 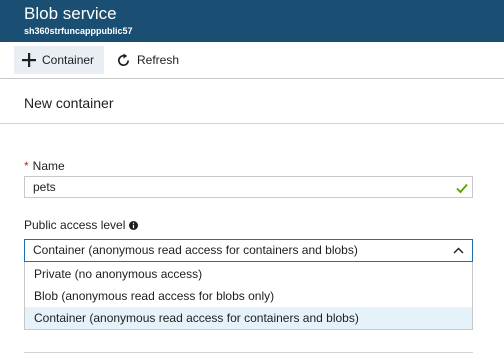 What do you see at coordinates (458, 250) in the screenshot?
I see `chevron-up-icon` at bounding box center [458, 250].